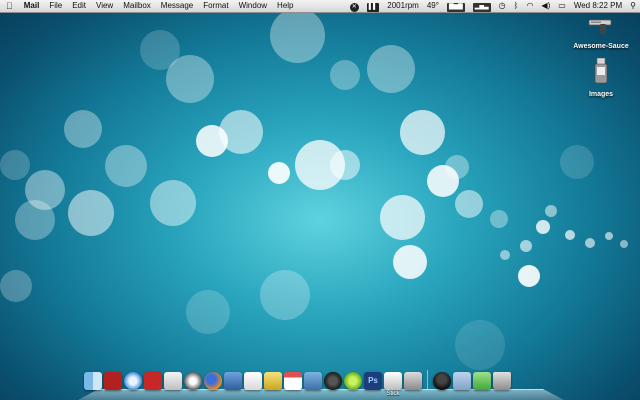  What do you see at coordinates (137, 6) in the screenshot?
I see `menu-mailbox: Mailbox` at bounding box center [137, 6].